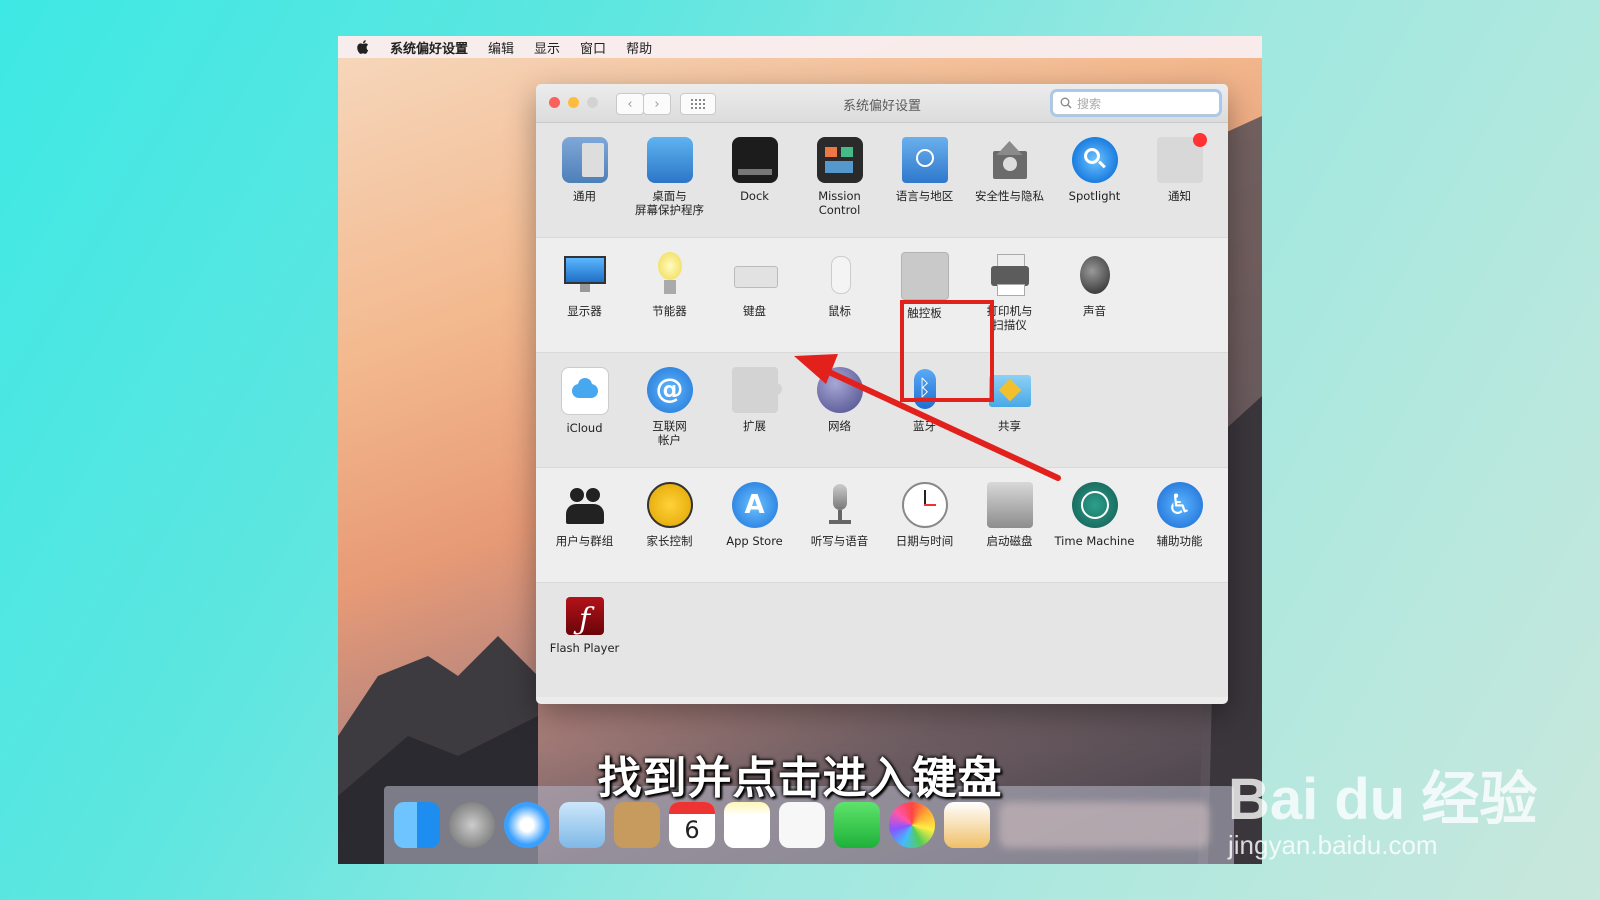  Describe the element at coordinates (472, 825) in the screenshot. I see `launchpad-icon` at that location.